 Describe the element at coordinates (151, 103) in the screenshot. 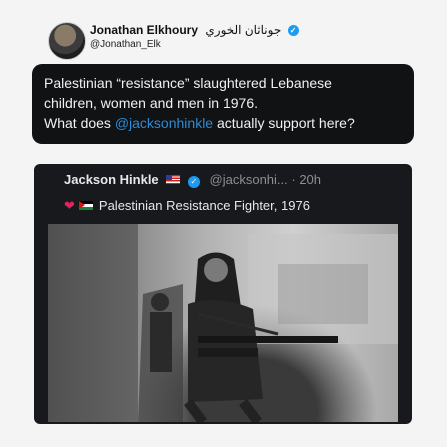

I see `tweet-line-2: children, women and men in 1976.` at that location.